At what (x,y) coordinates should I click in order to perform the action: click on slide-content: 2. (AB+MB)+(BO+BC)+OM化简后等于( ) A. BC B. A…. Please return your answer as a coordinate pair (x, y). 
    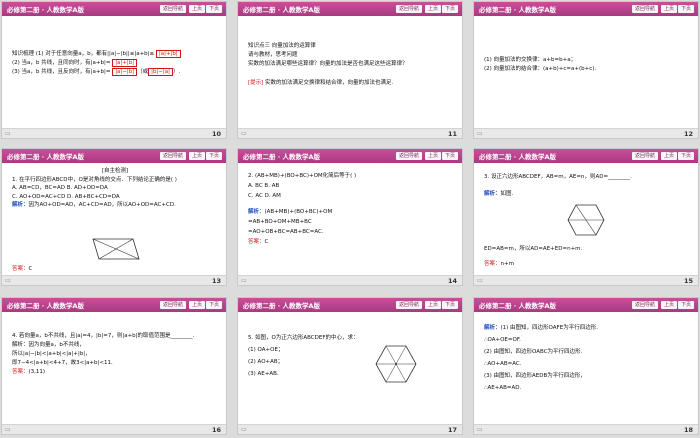
    Looking at the image, I should click on (351, 209).